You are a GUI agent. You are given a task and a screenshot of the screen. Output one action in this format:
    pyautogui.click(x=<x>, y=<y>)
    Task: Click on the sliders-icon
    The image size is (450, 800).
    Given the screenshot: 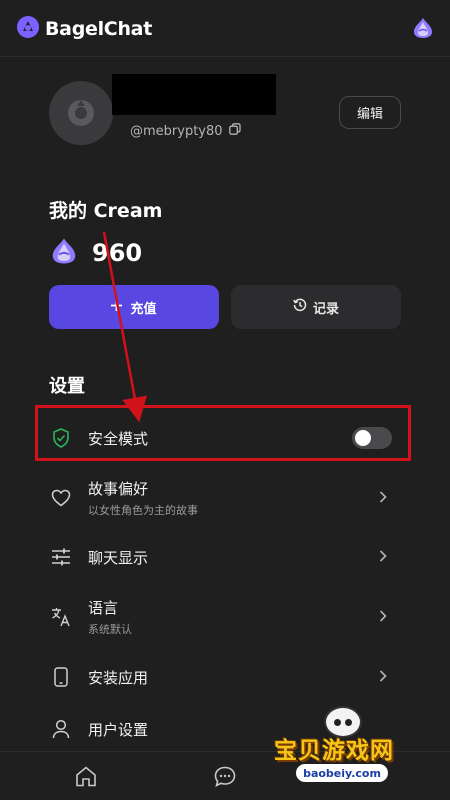 What is the action you would take?
    pyautogui.click(x=61, y=557)
    